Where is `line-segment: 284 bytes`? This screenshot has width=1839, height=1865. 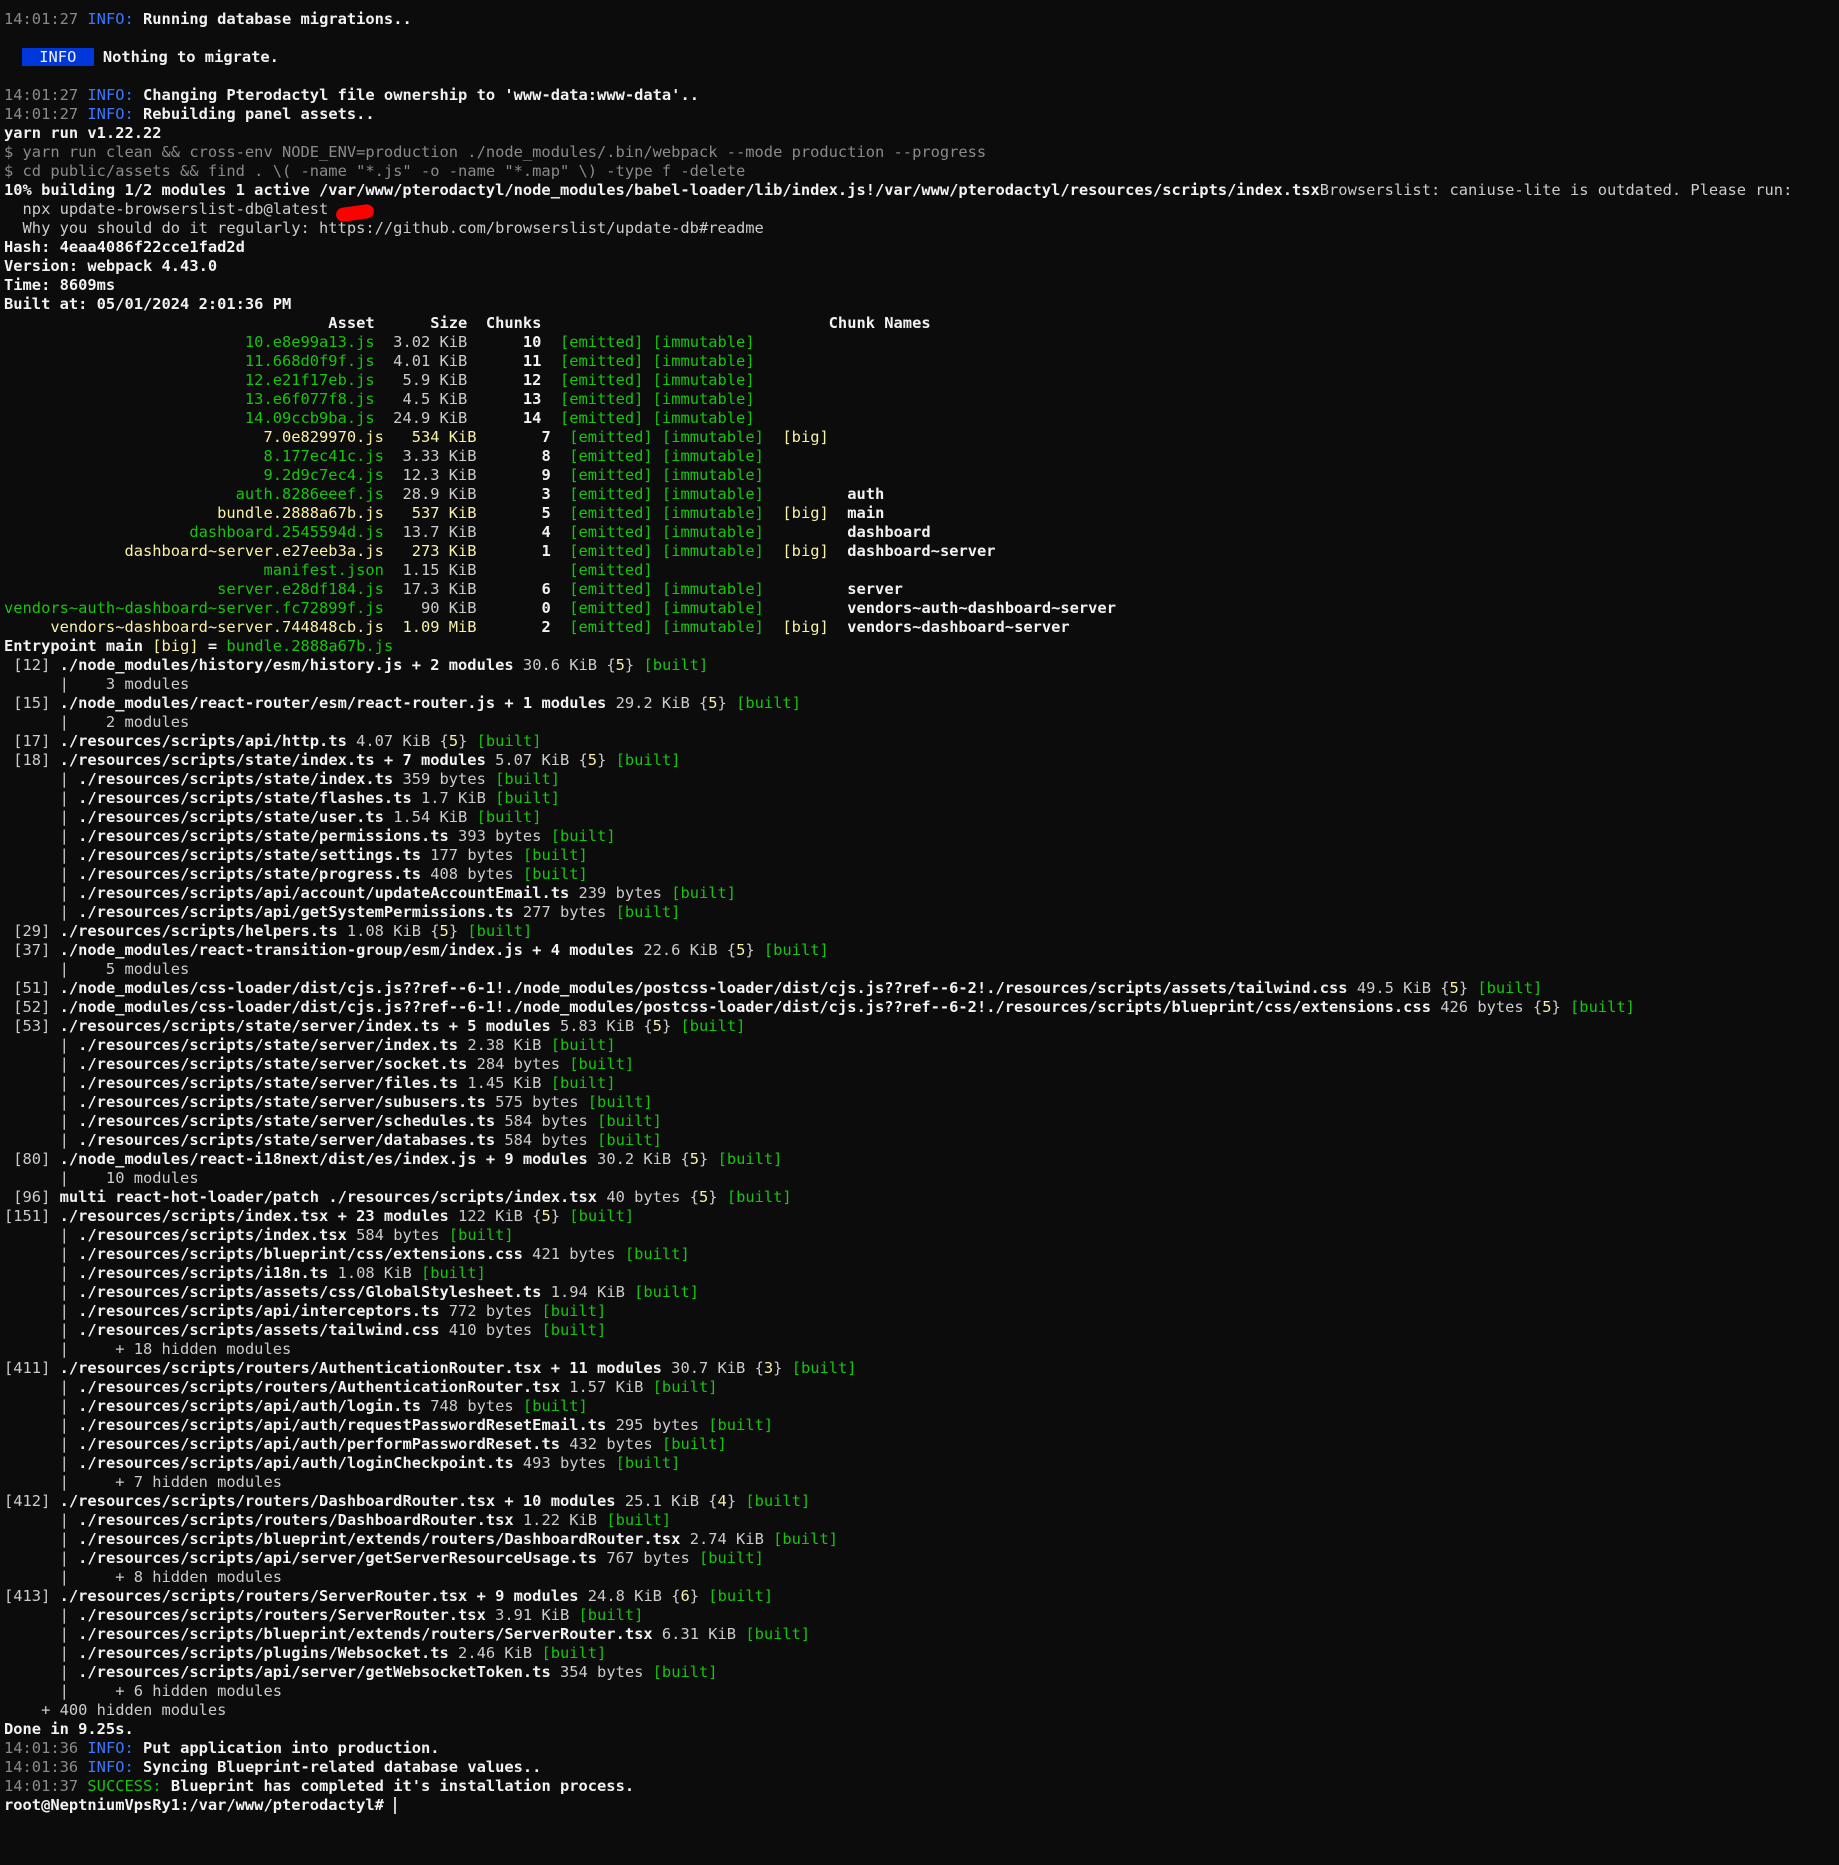 line-segment: 284 bytes is located at coordinates (518, 1064).